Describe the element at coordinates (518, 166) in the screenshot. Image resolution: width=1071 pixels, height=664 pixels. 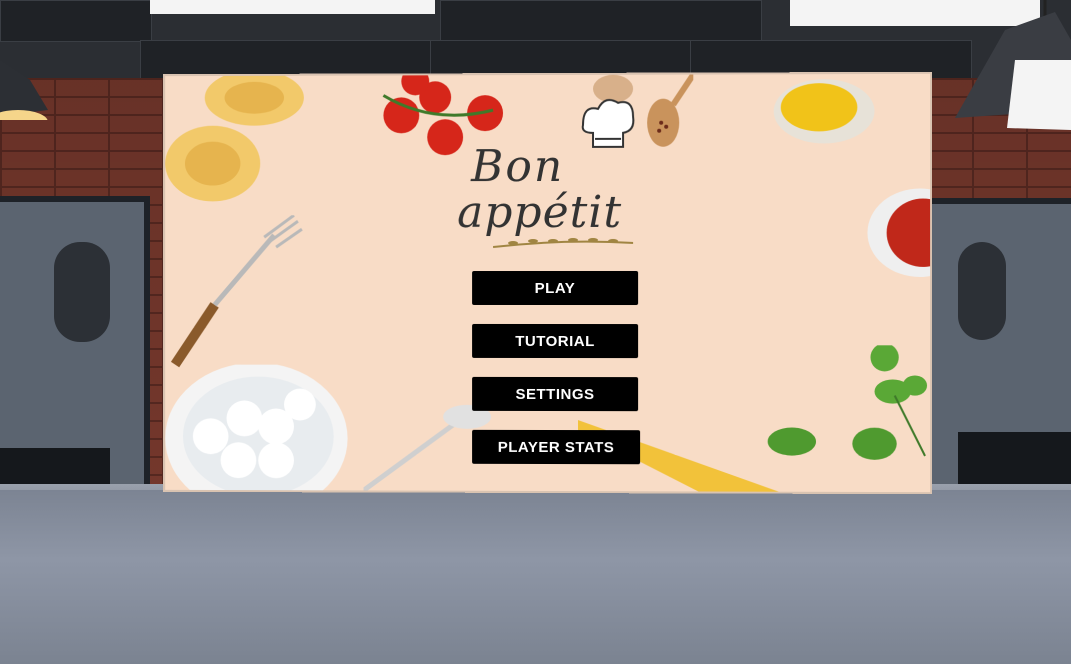
I see `logo-text-line1: Bon` at that location.